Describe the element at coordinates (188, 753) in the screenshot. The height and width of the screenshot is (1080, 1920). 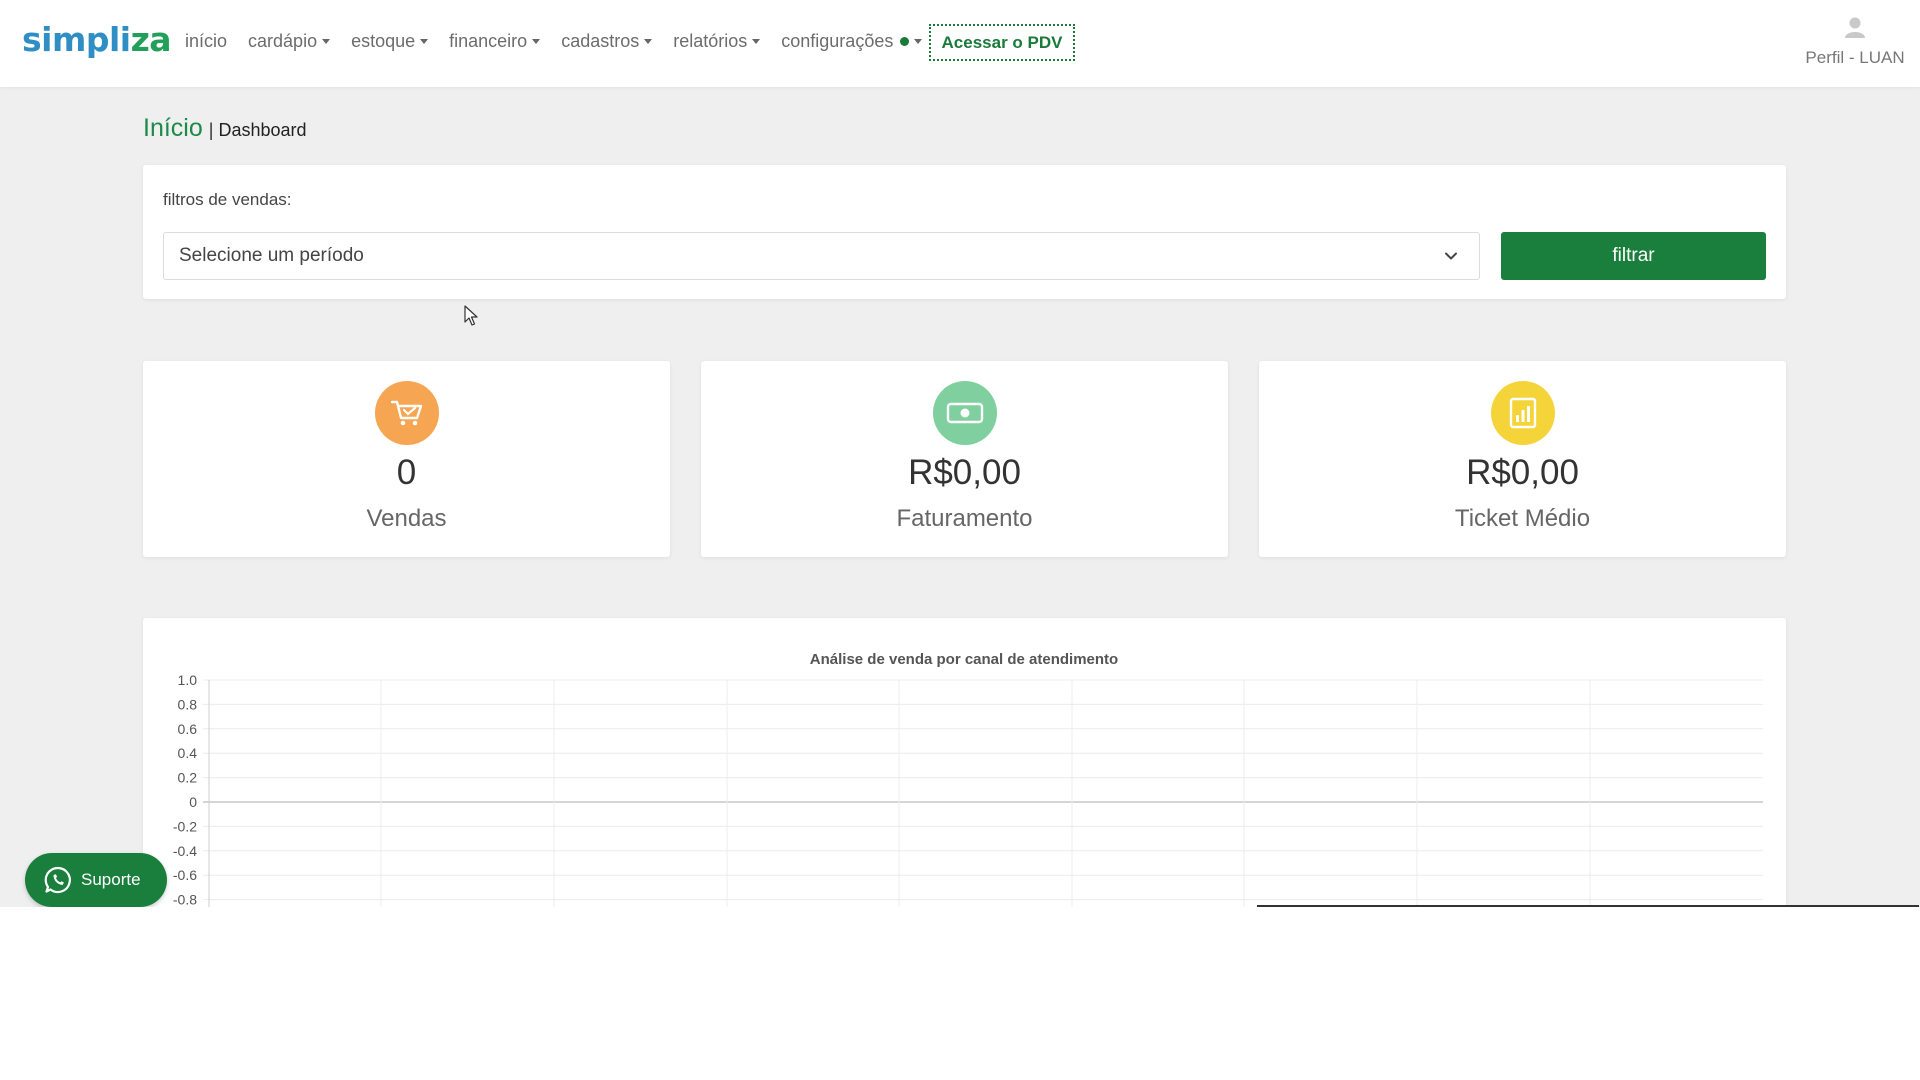
I see `y-tick-label: 0.4` at that location.